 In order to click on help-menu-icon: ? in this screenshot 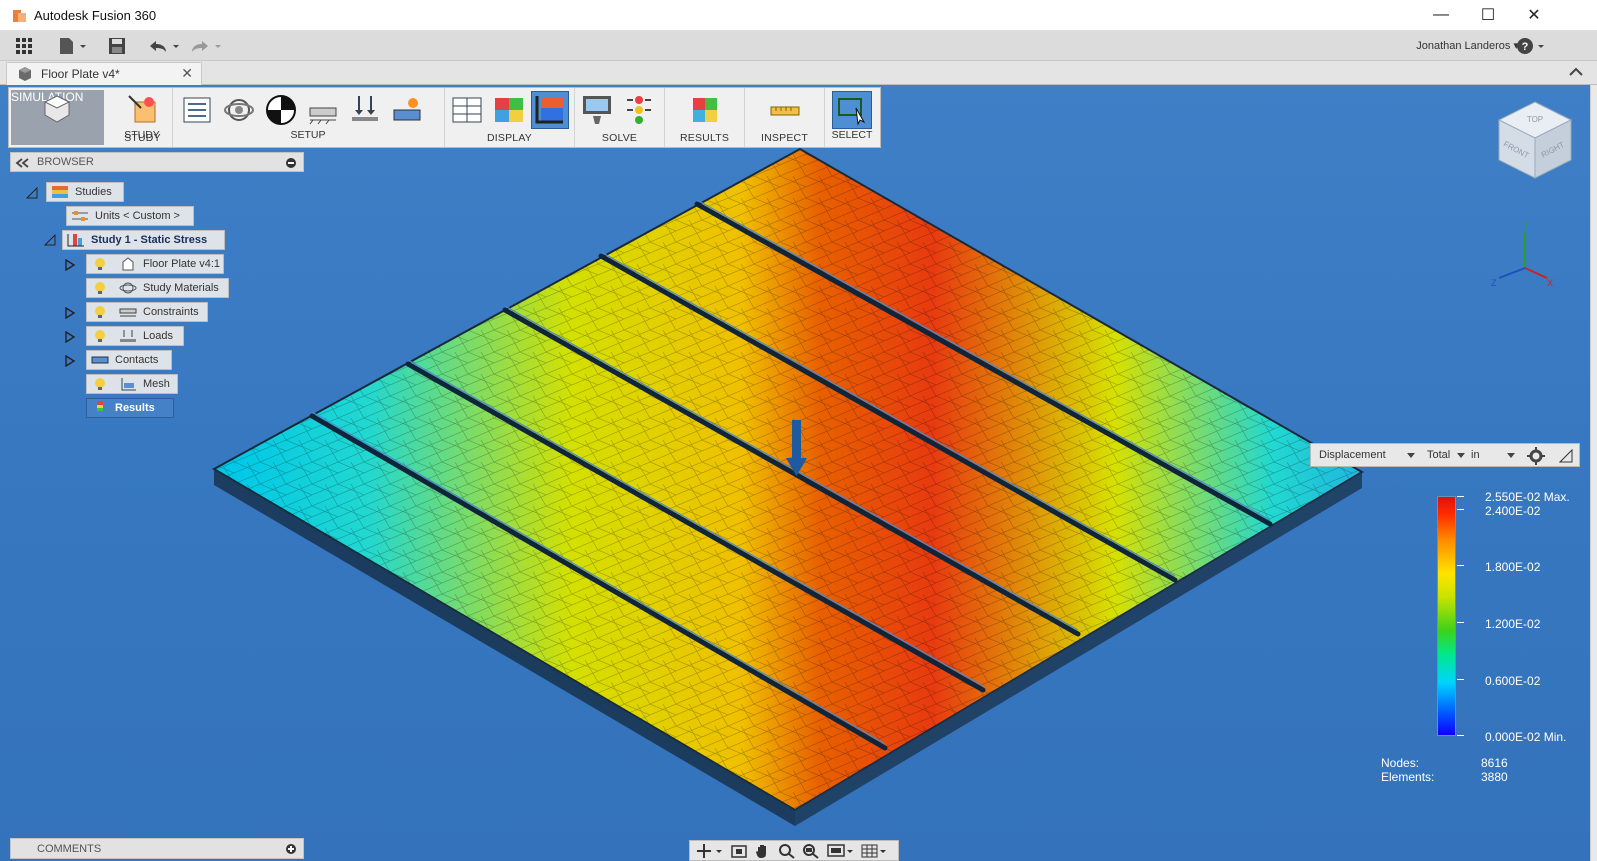, I will do `click(1532, 46)`.